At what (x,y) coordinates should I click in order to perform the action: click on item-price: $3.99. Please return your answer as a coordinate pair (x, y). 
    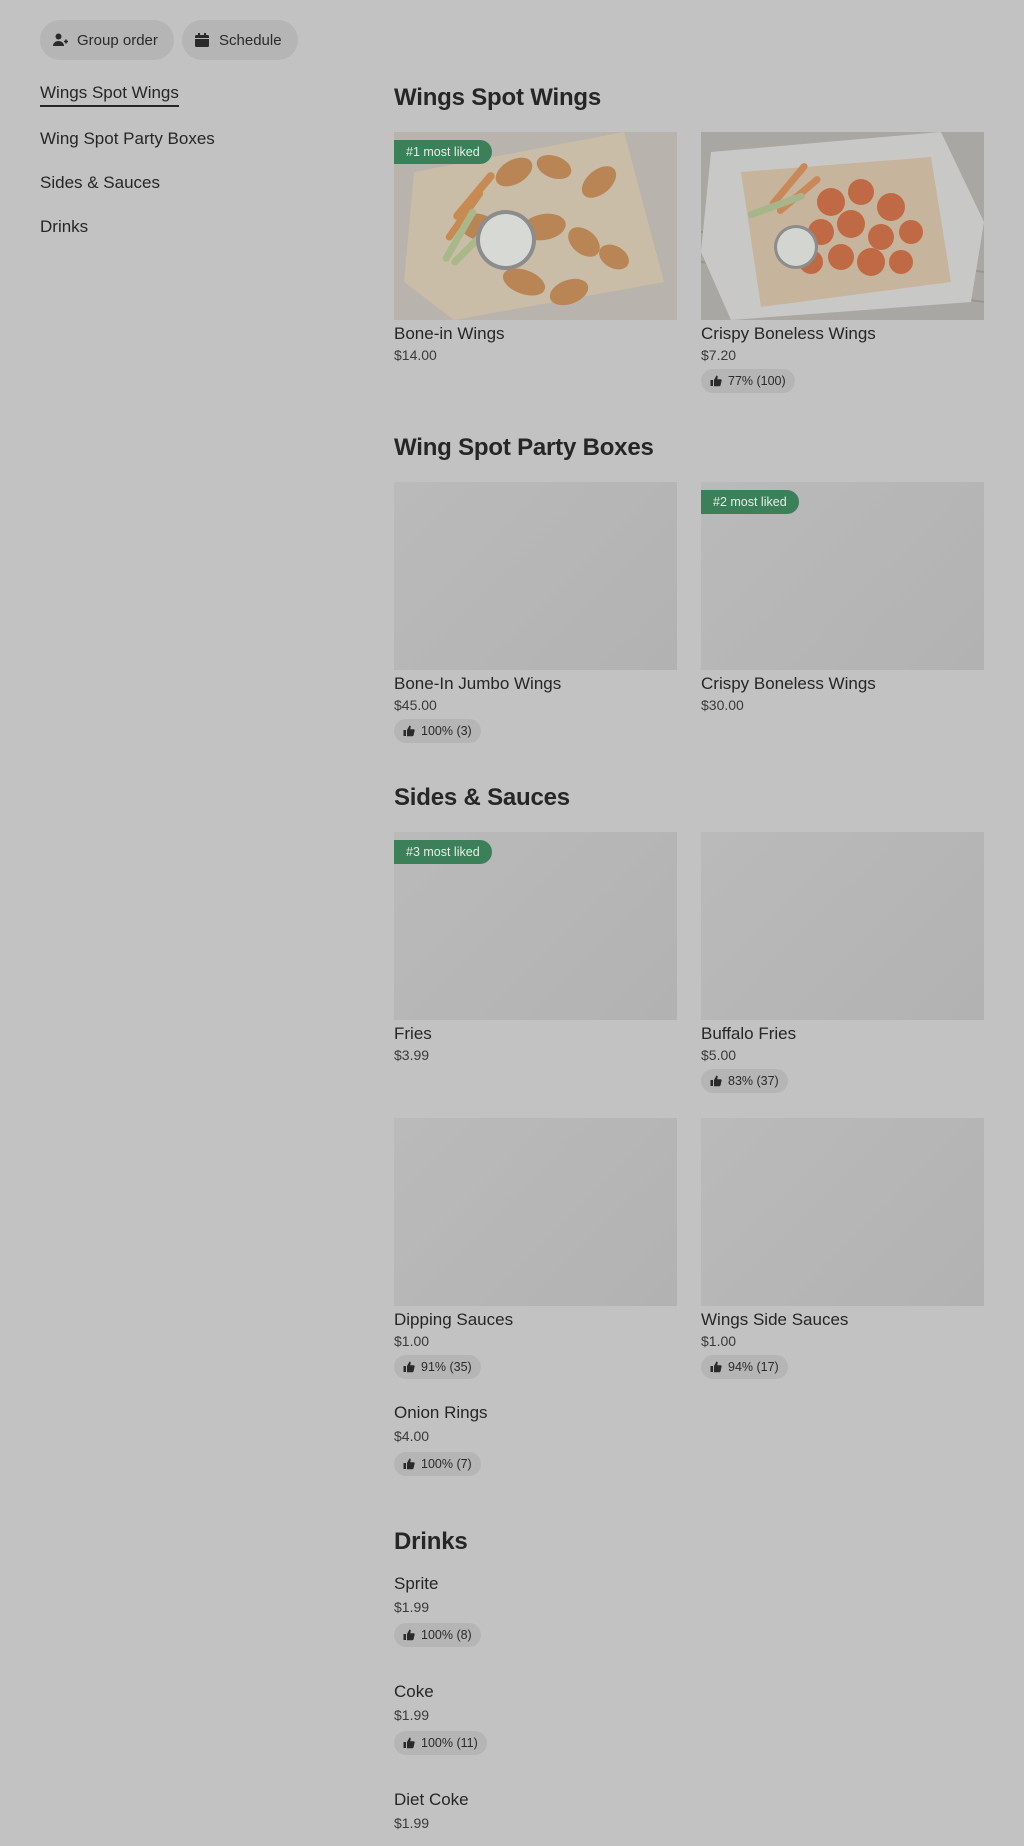
    Looking at the image, I should click on (412, 1055).